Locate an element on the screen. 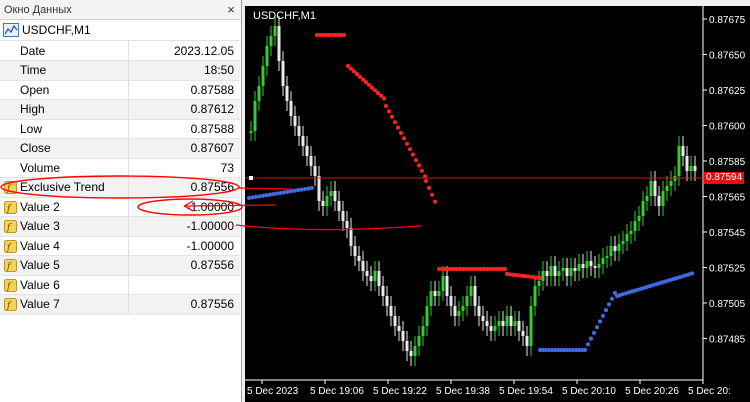  row-label: High is located at coordinates (64, 109).